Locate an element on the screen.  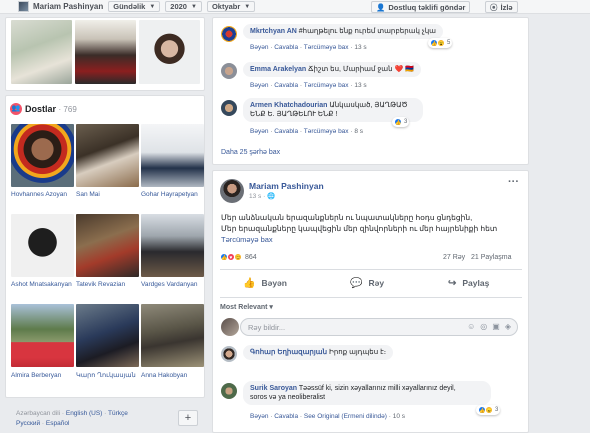
comment-author: Surik Saroyan is located at coordinates (273, 388).